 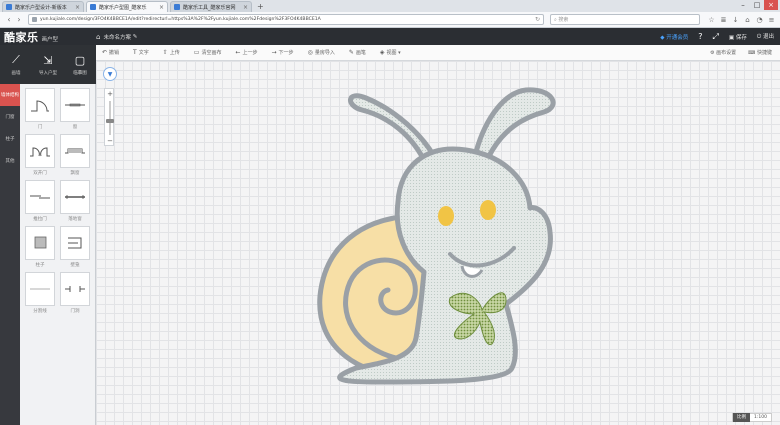 I want to click on minimize-icon: –, so click(x=743, y=5).